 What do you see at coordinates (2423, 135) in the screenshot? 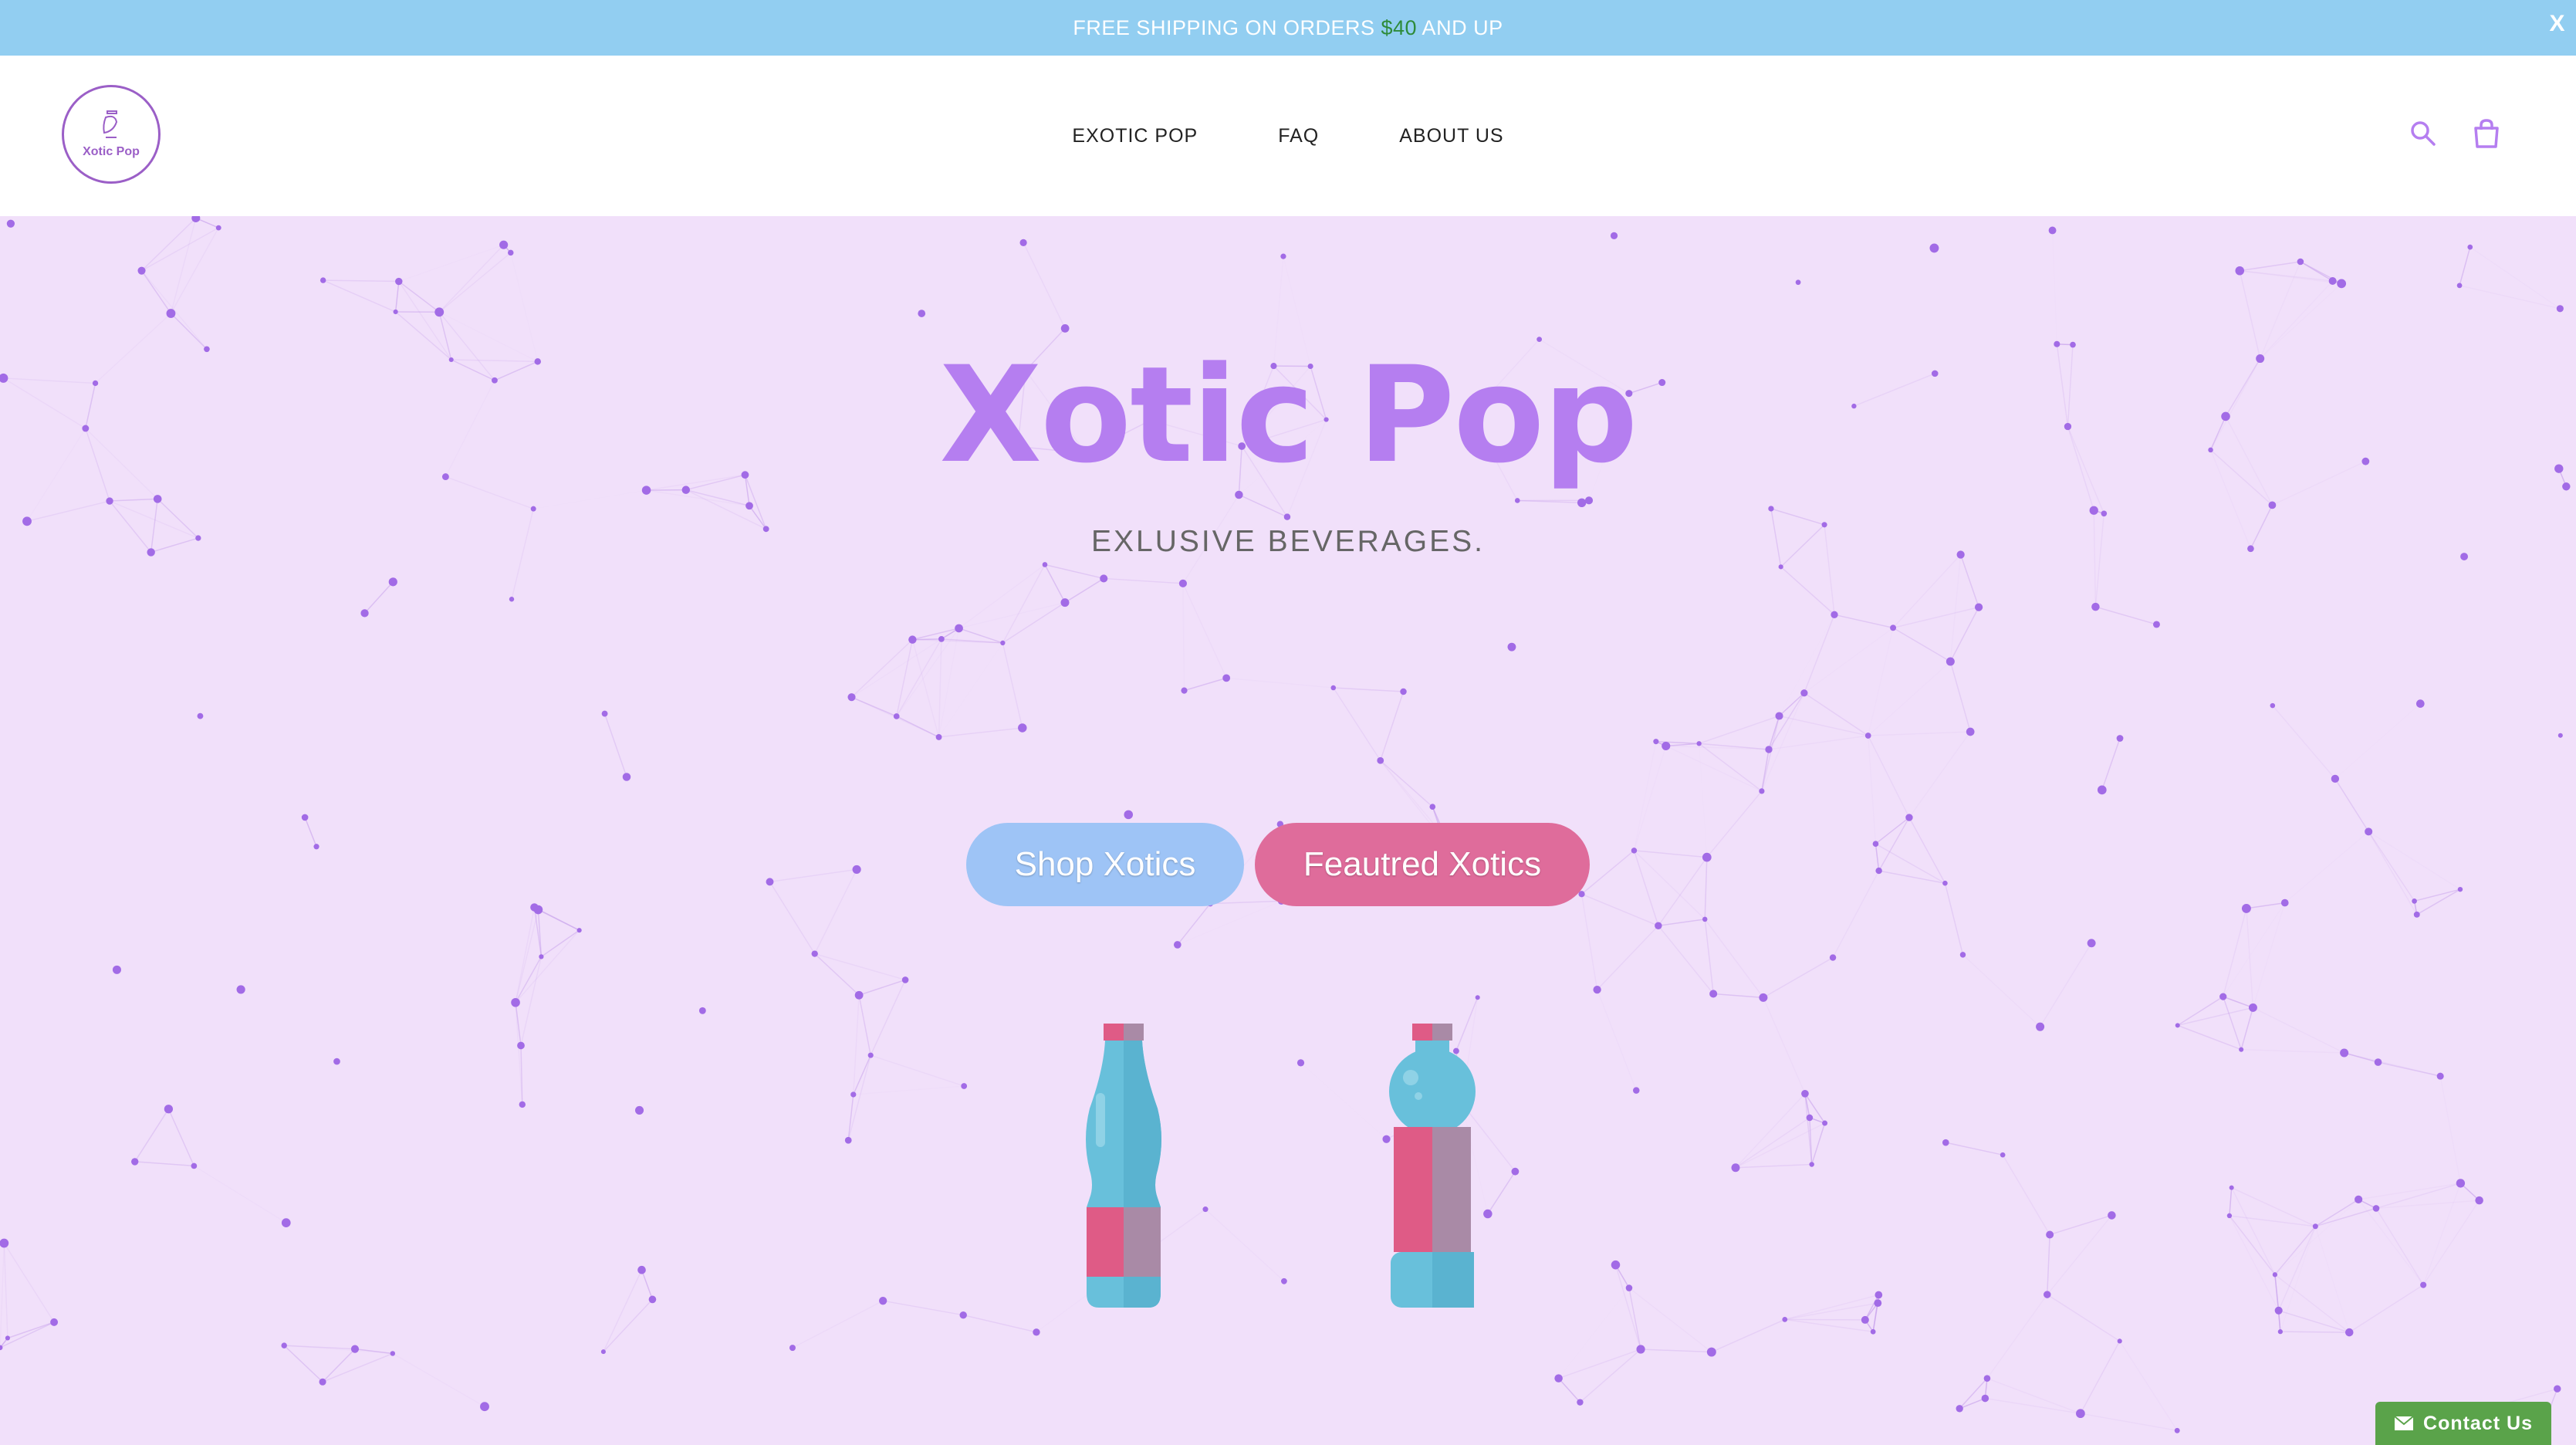
I see `search-icon` at bounding box center [2423, 135].